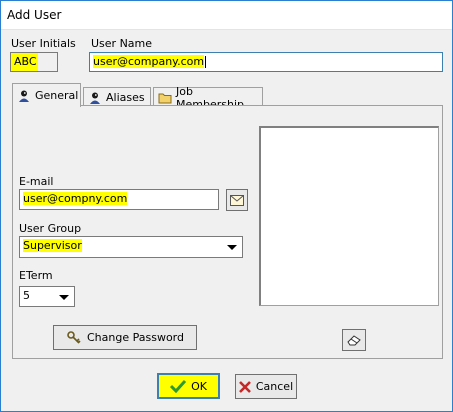 This screenshot has width=453, height=412. What do you see at coordinates (188, 386) in the screenshot?
I see `ok-button: OK` at bounding box center [188, 386].